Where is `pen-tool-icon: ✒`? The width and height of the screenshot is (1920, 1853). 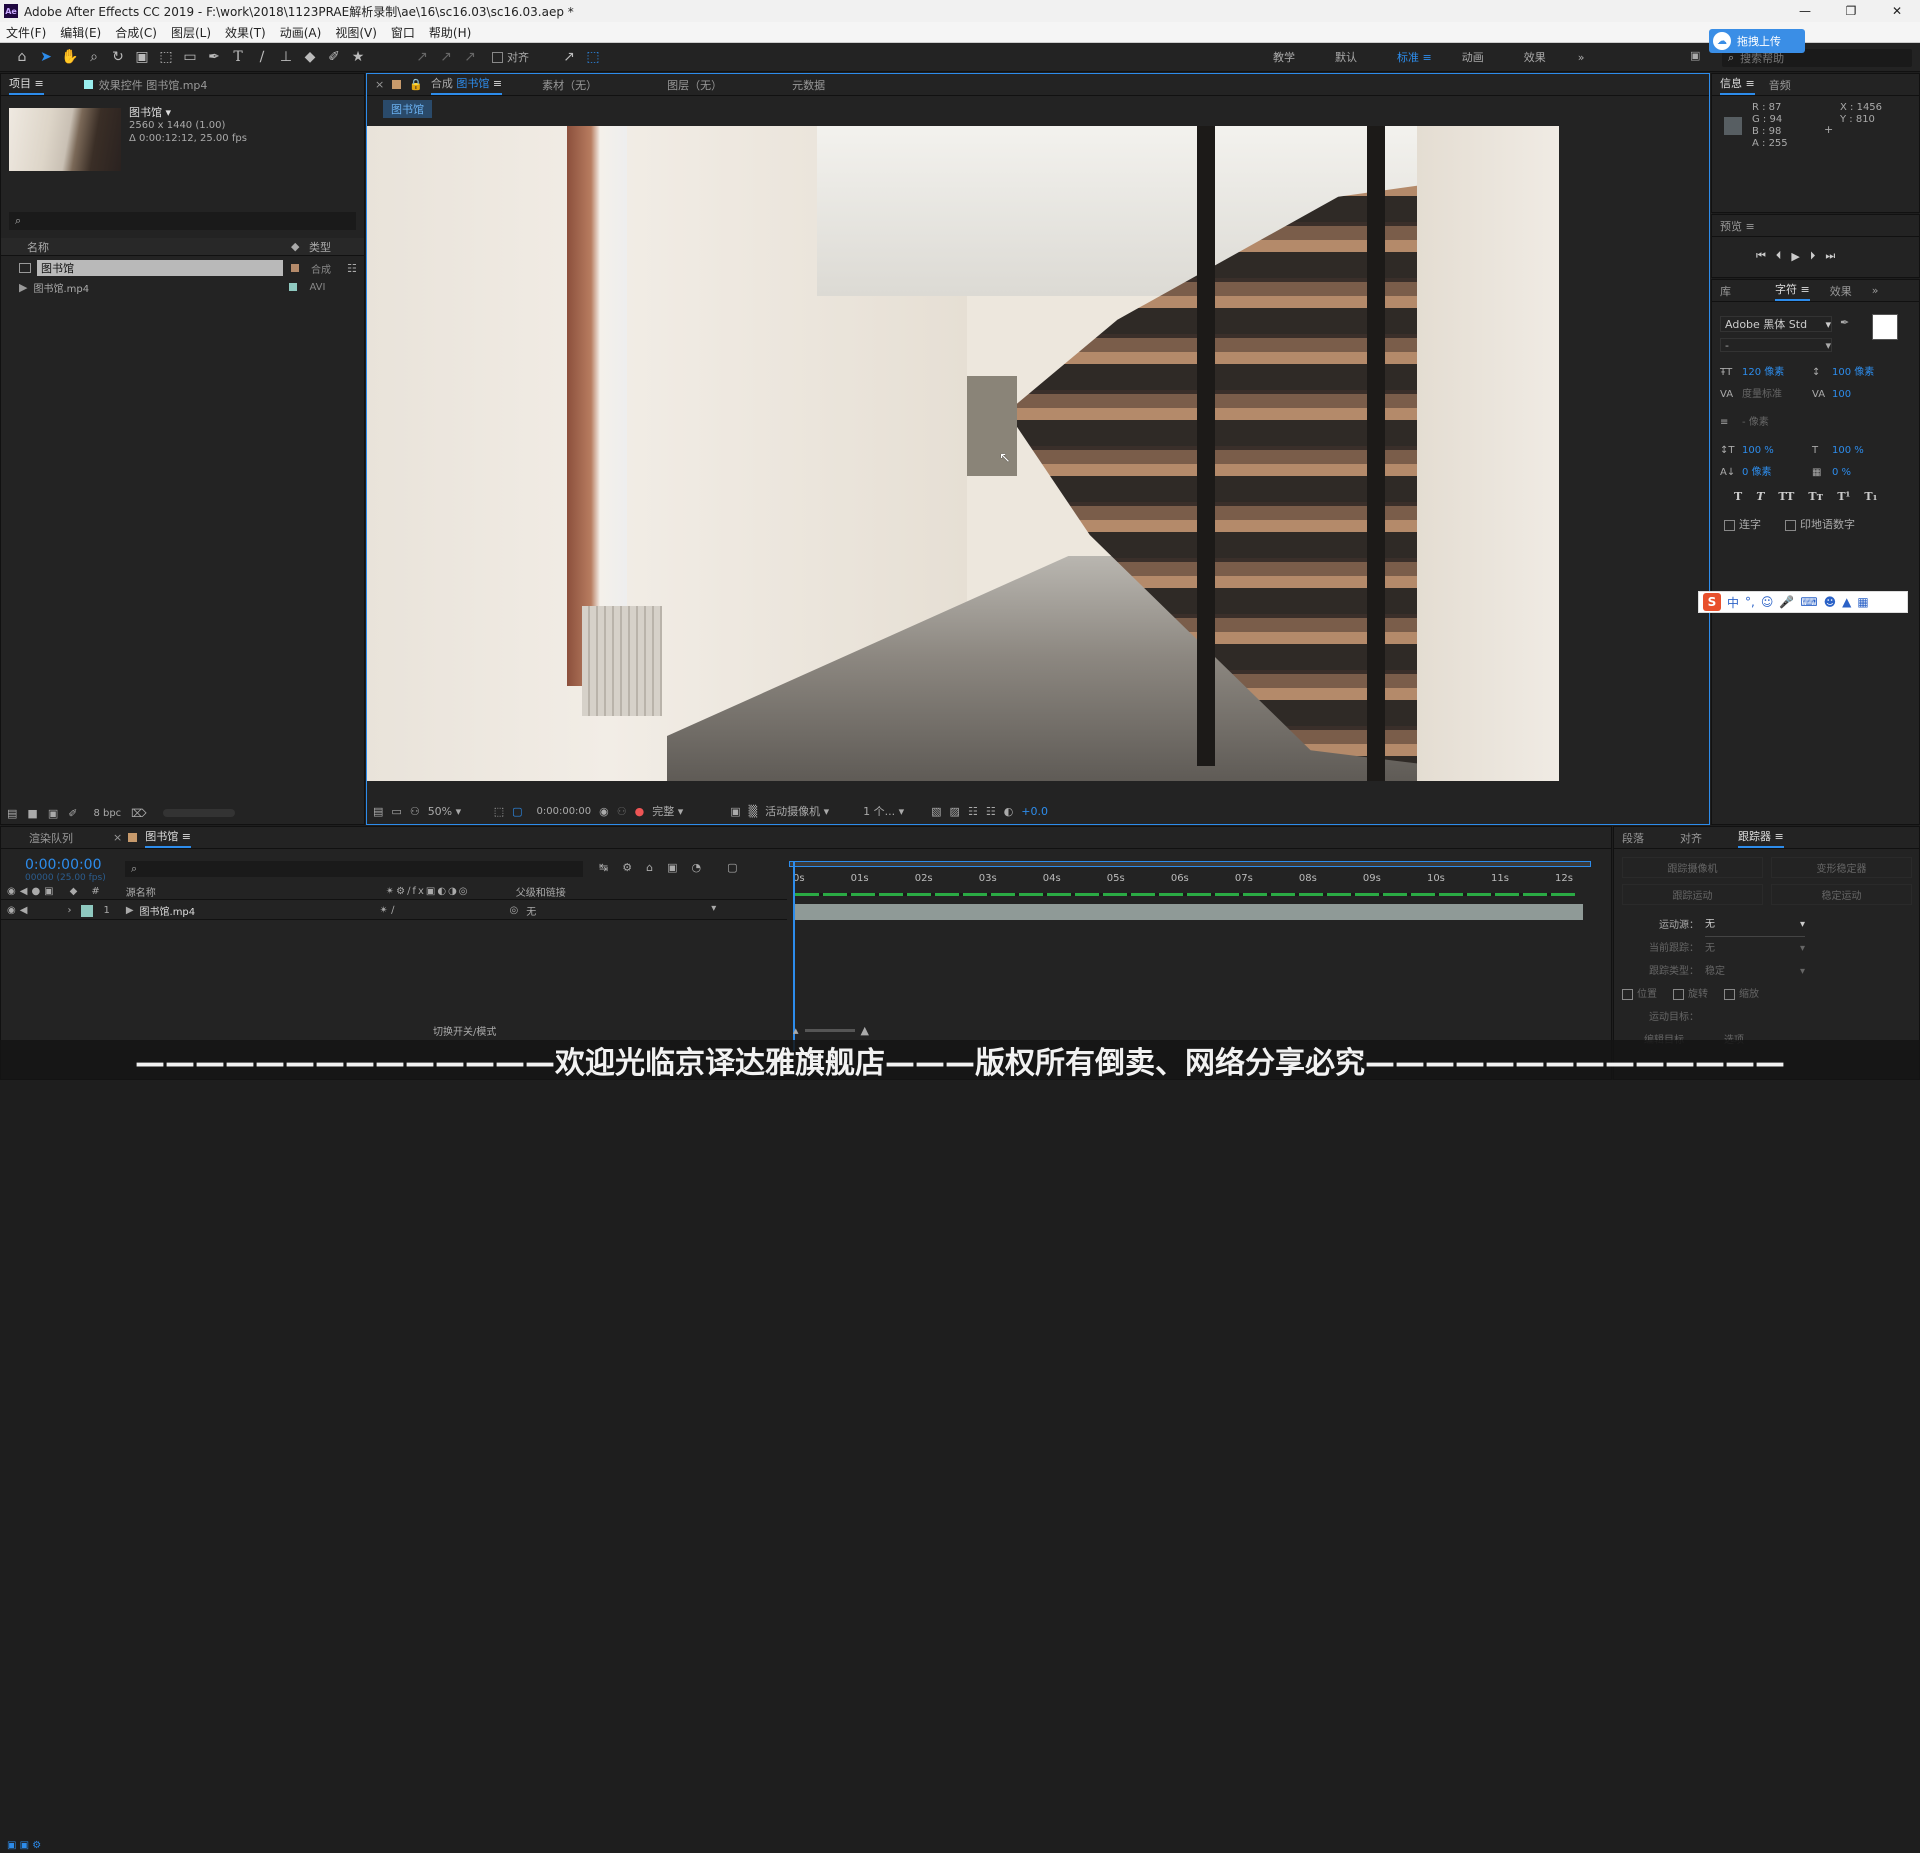
pen-tool-icon: ✒ is located at coordinates (214, 57).